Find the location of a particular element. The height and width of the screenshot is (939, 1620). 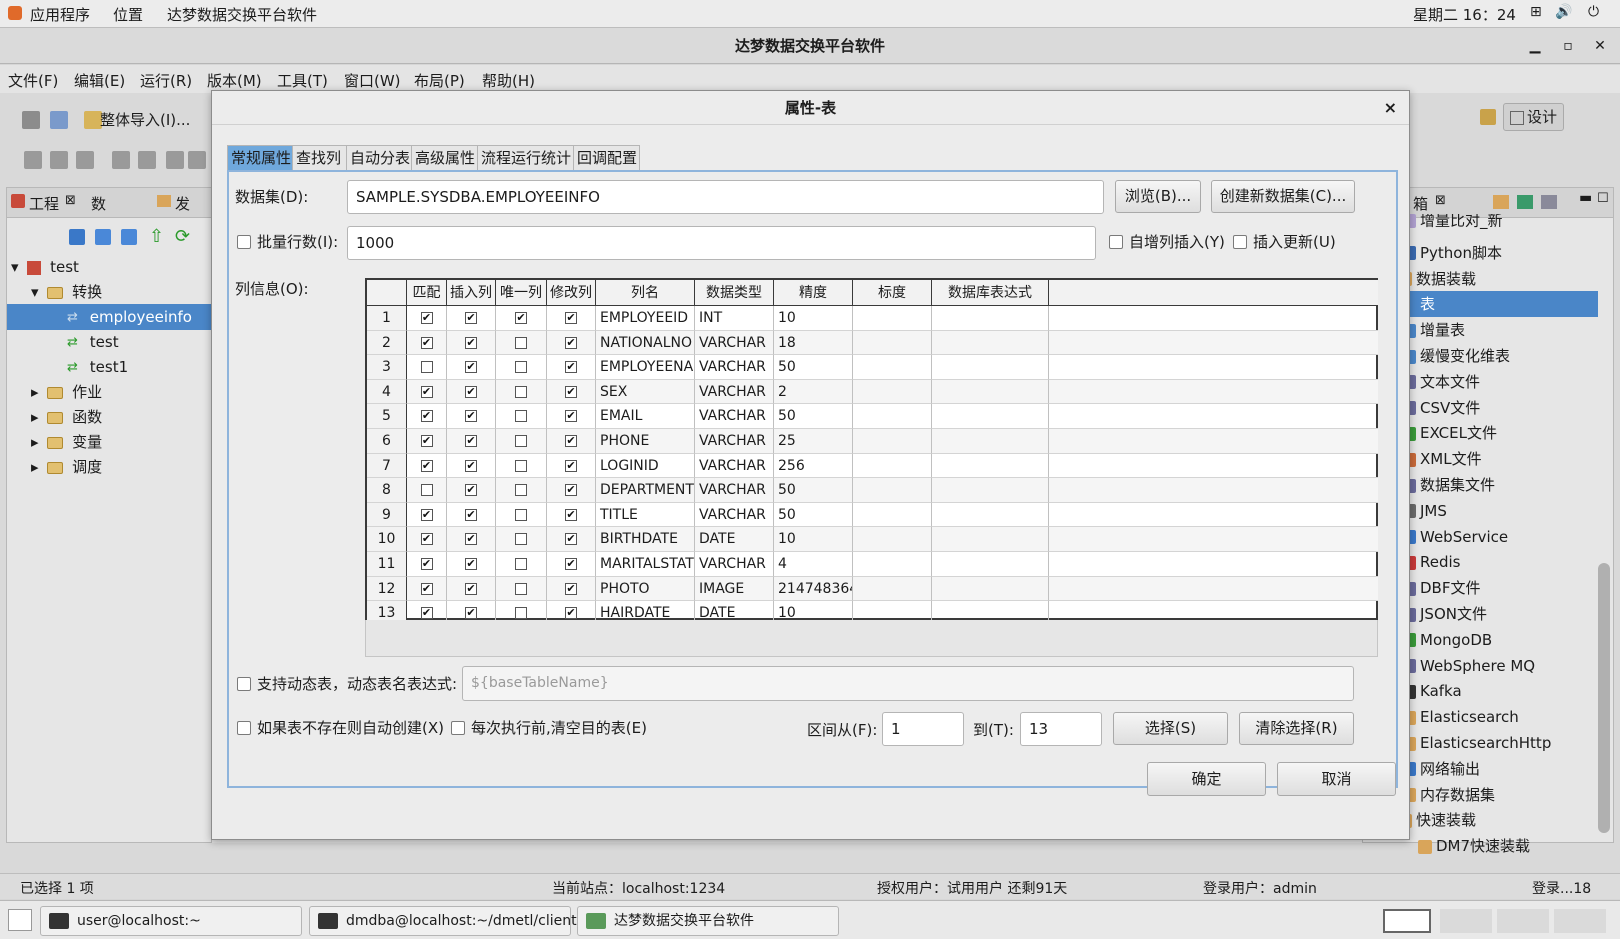

row-number: 10 is located at coordinates (387, 539).